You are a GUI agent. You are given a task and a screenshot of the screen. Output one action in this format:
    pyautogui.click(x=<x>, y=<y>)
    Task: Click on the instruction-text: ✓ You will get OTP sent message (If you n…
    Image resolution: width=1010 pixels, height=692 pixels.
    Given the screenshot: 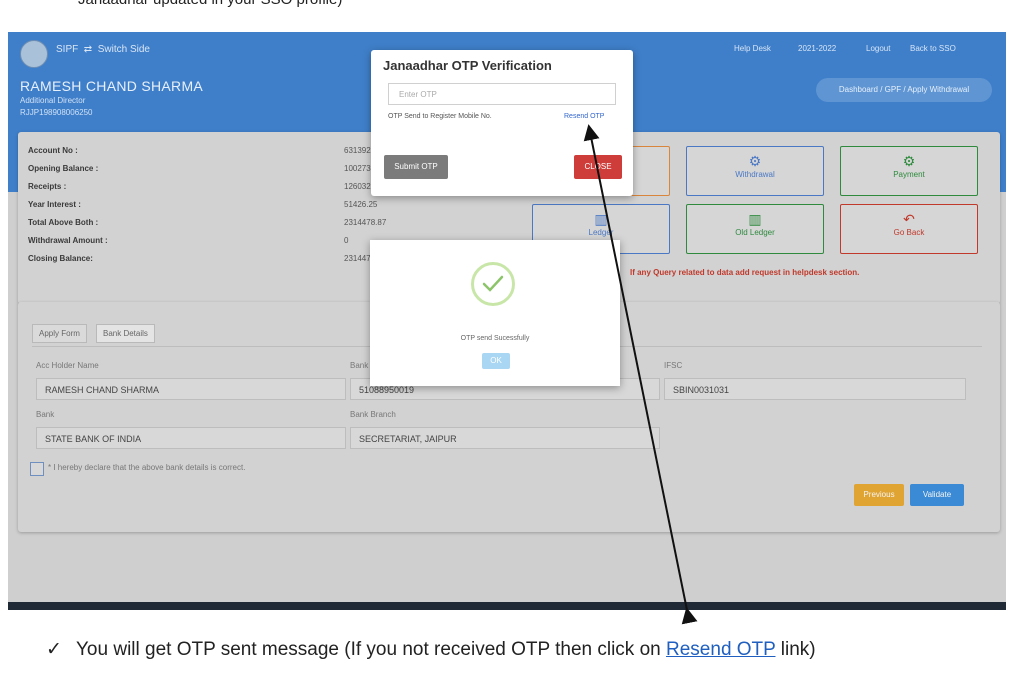 What is the action you would take?
    pyautogui.click(x=431, y=649)
    